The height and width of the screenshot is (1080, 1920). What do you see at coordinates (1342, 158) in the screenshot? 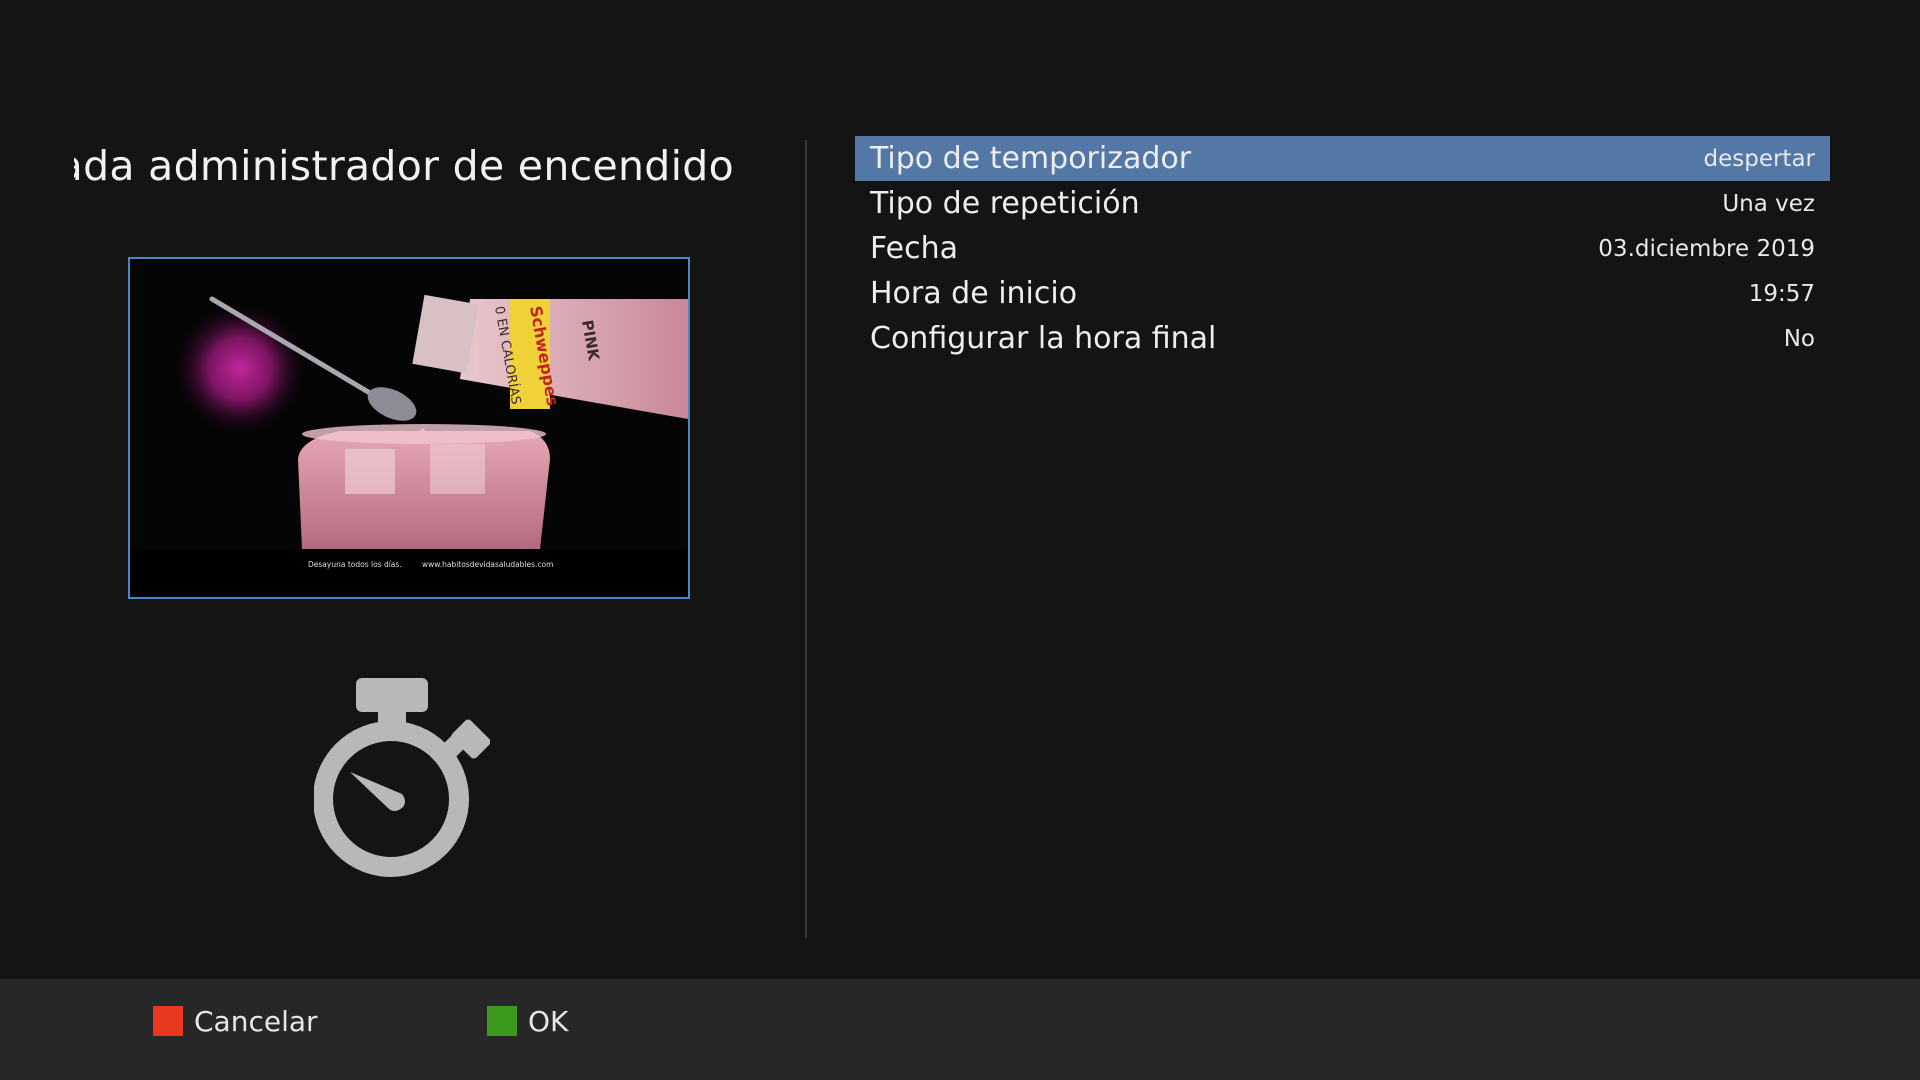
I see `setting-row-timer-type: Tipo de temporizador despertar` at bounding box center [1342, 158].